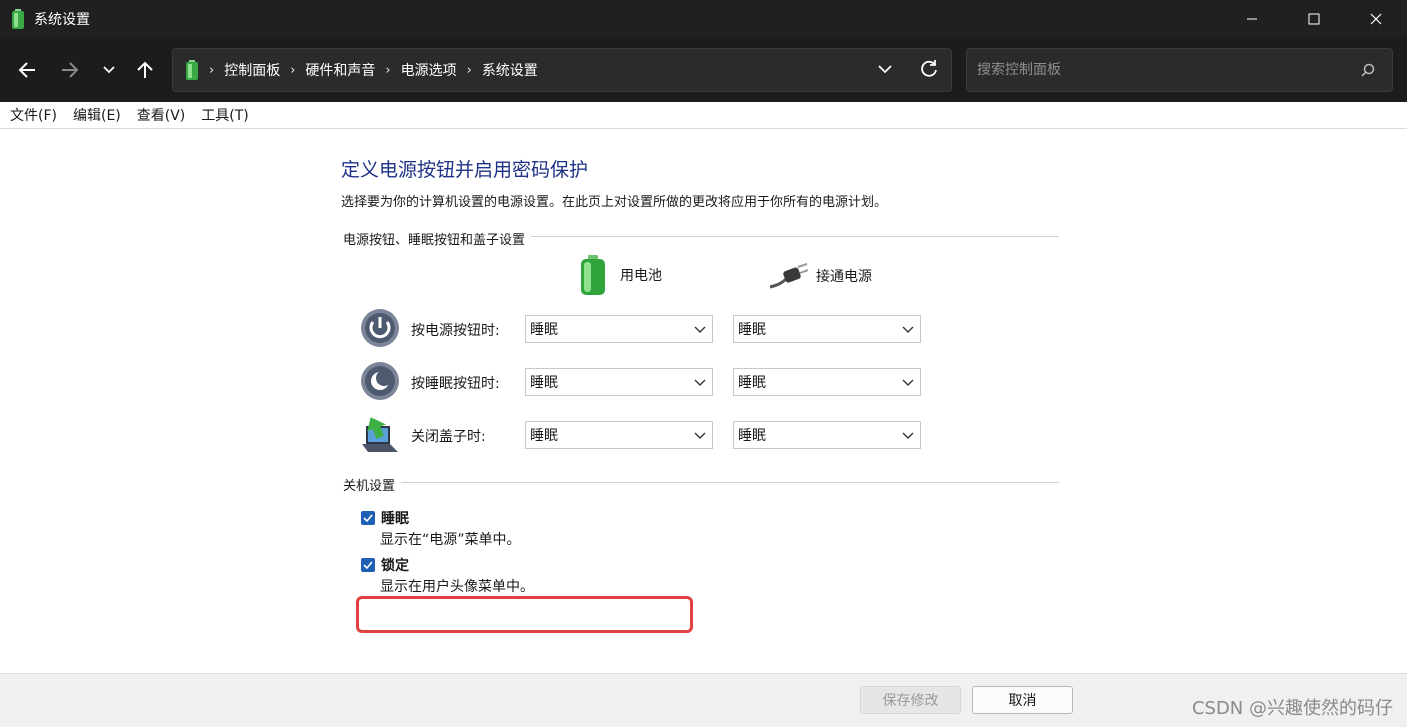 The height and width of the screenshot is (727, 1407). I want to click on maximize-icon, so click(1314, 19).